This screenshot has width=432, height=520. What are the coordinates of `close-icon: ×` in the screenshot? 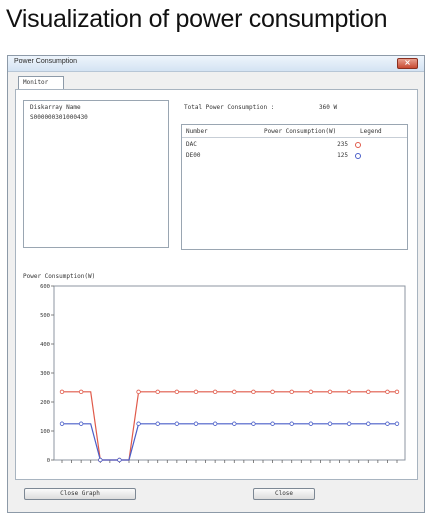 It's located at (407, 62).